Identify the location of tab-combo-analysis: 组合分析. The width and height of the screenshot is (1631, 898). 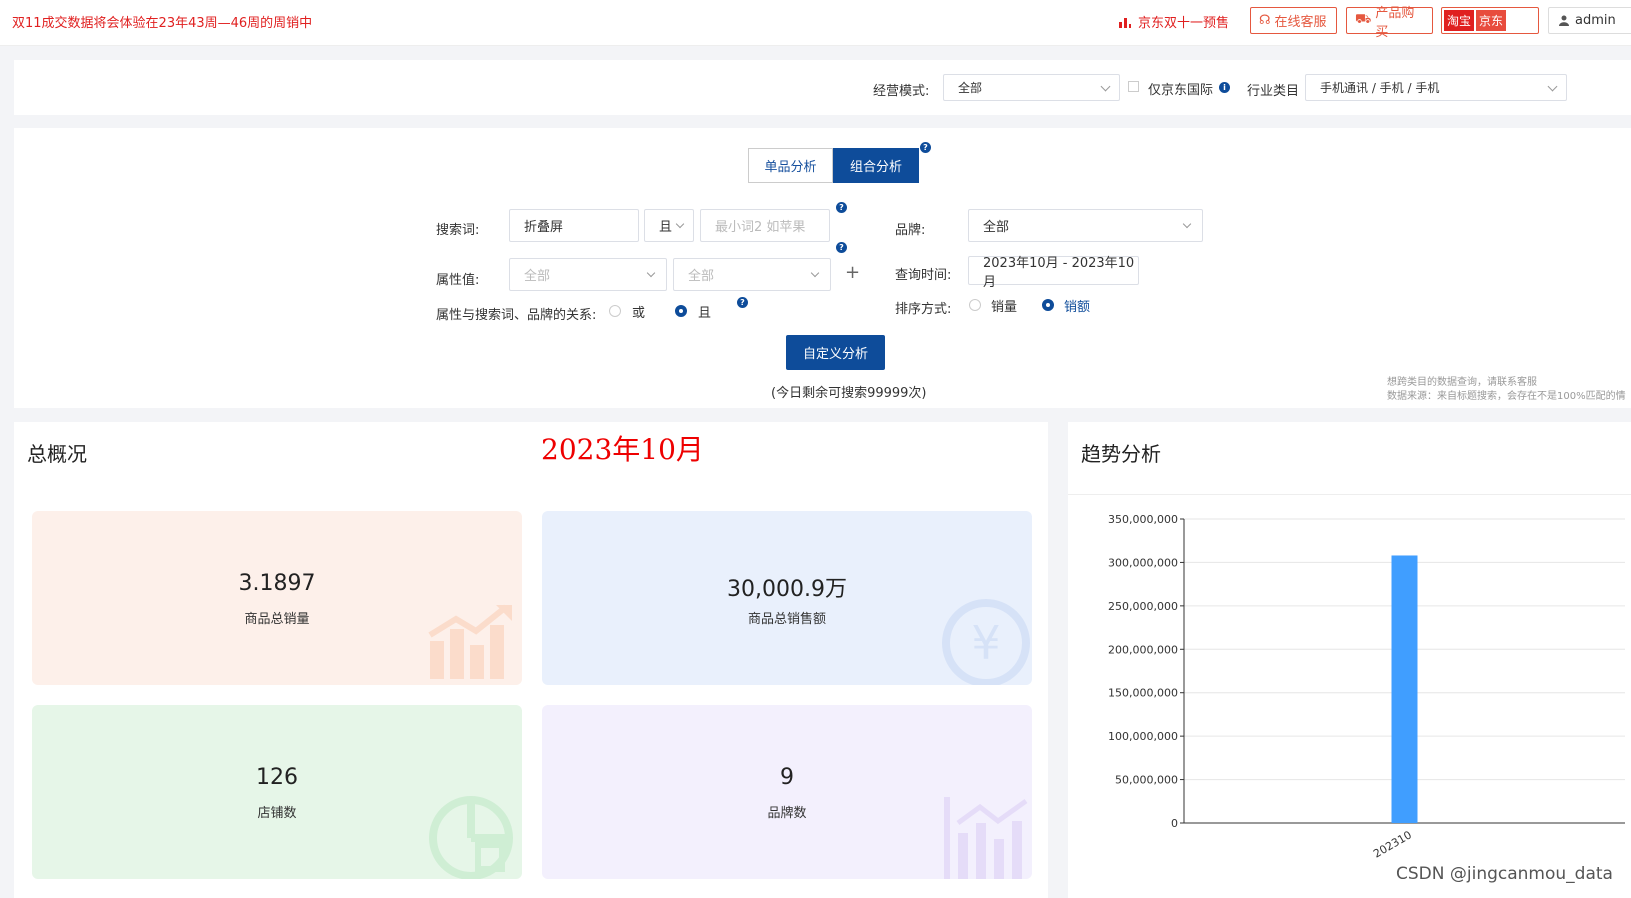
(876, 165).